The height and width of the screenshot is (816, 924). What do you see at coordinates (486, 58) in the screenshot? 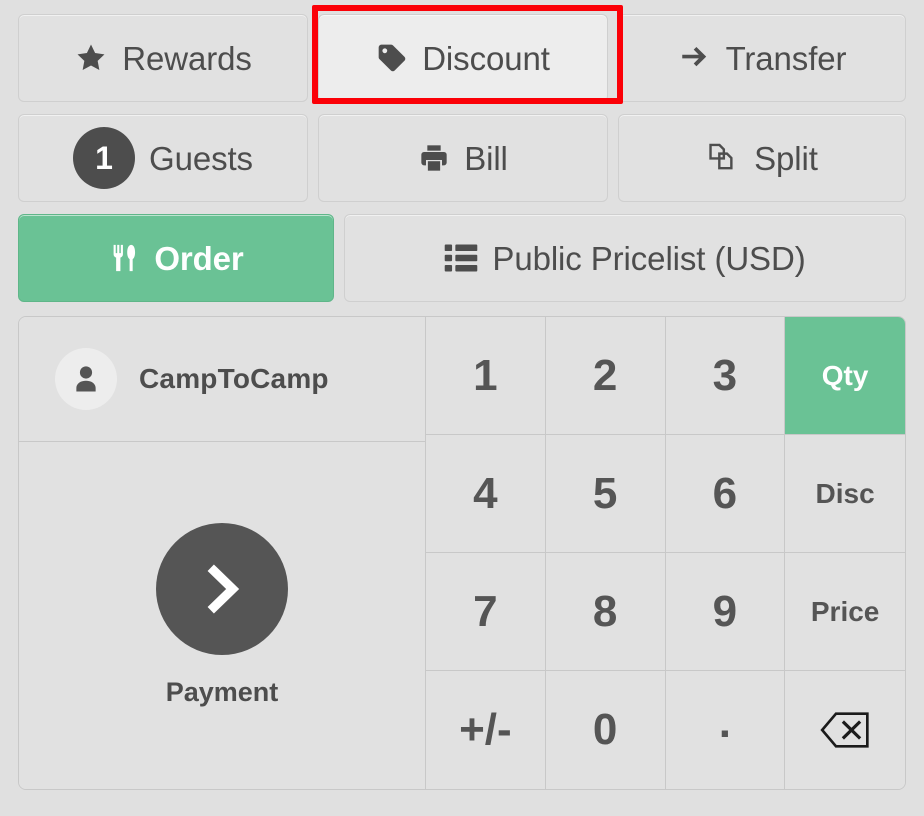
I see `discount-label: Discount` at bounding box center [486, 58].